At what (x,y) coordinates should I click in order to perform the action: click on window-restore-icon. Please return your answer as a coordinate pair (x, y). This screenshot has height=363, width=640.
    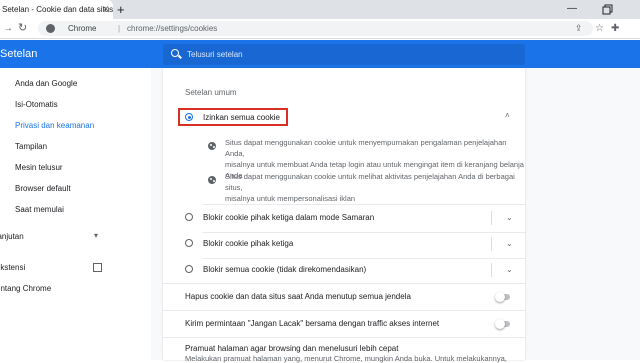
    Looking at the image, I should click on (607, 9).